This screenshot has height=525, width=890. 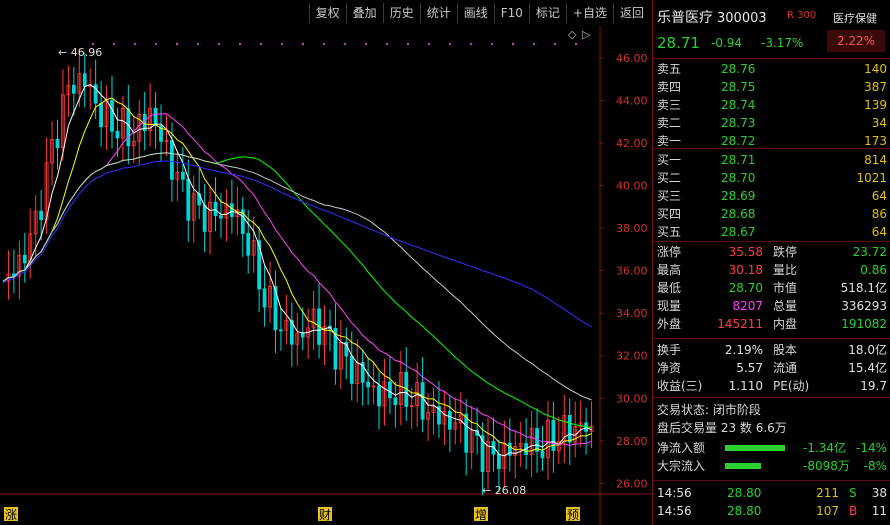 What do you see at coordinates (632, 441) in the screenshot?
I see `y-tick-label: 28.00` at bounding box center [632, 441].